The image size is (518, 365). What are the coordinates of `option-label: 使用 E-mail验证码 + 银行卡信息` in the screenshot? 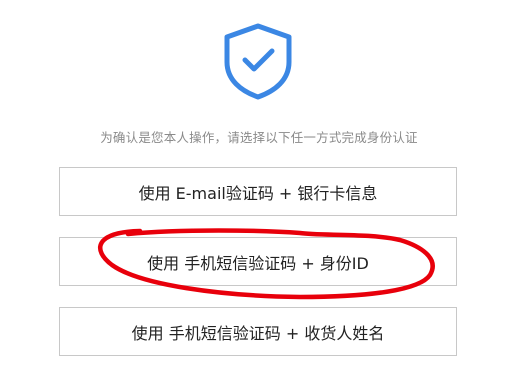 It's located at (258, 193).